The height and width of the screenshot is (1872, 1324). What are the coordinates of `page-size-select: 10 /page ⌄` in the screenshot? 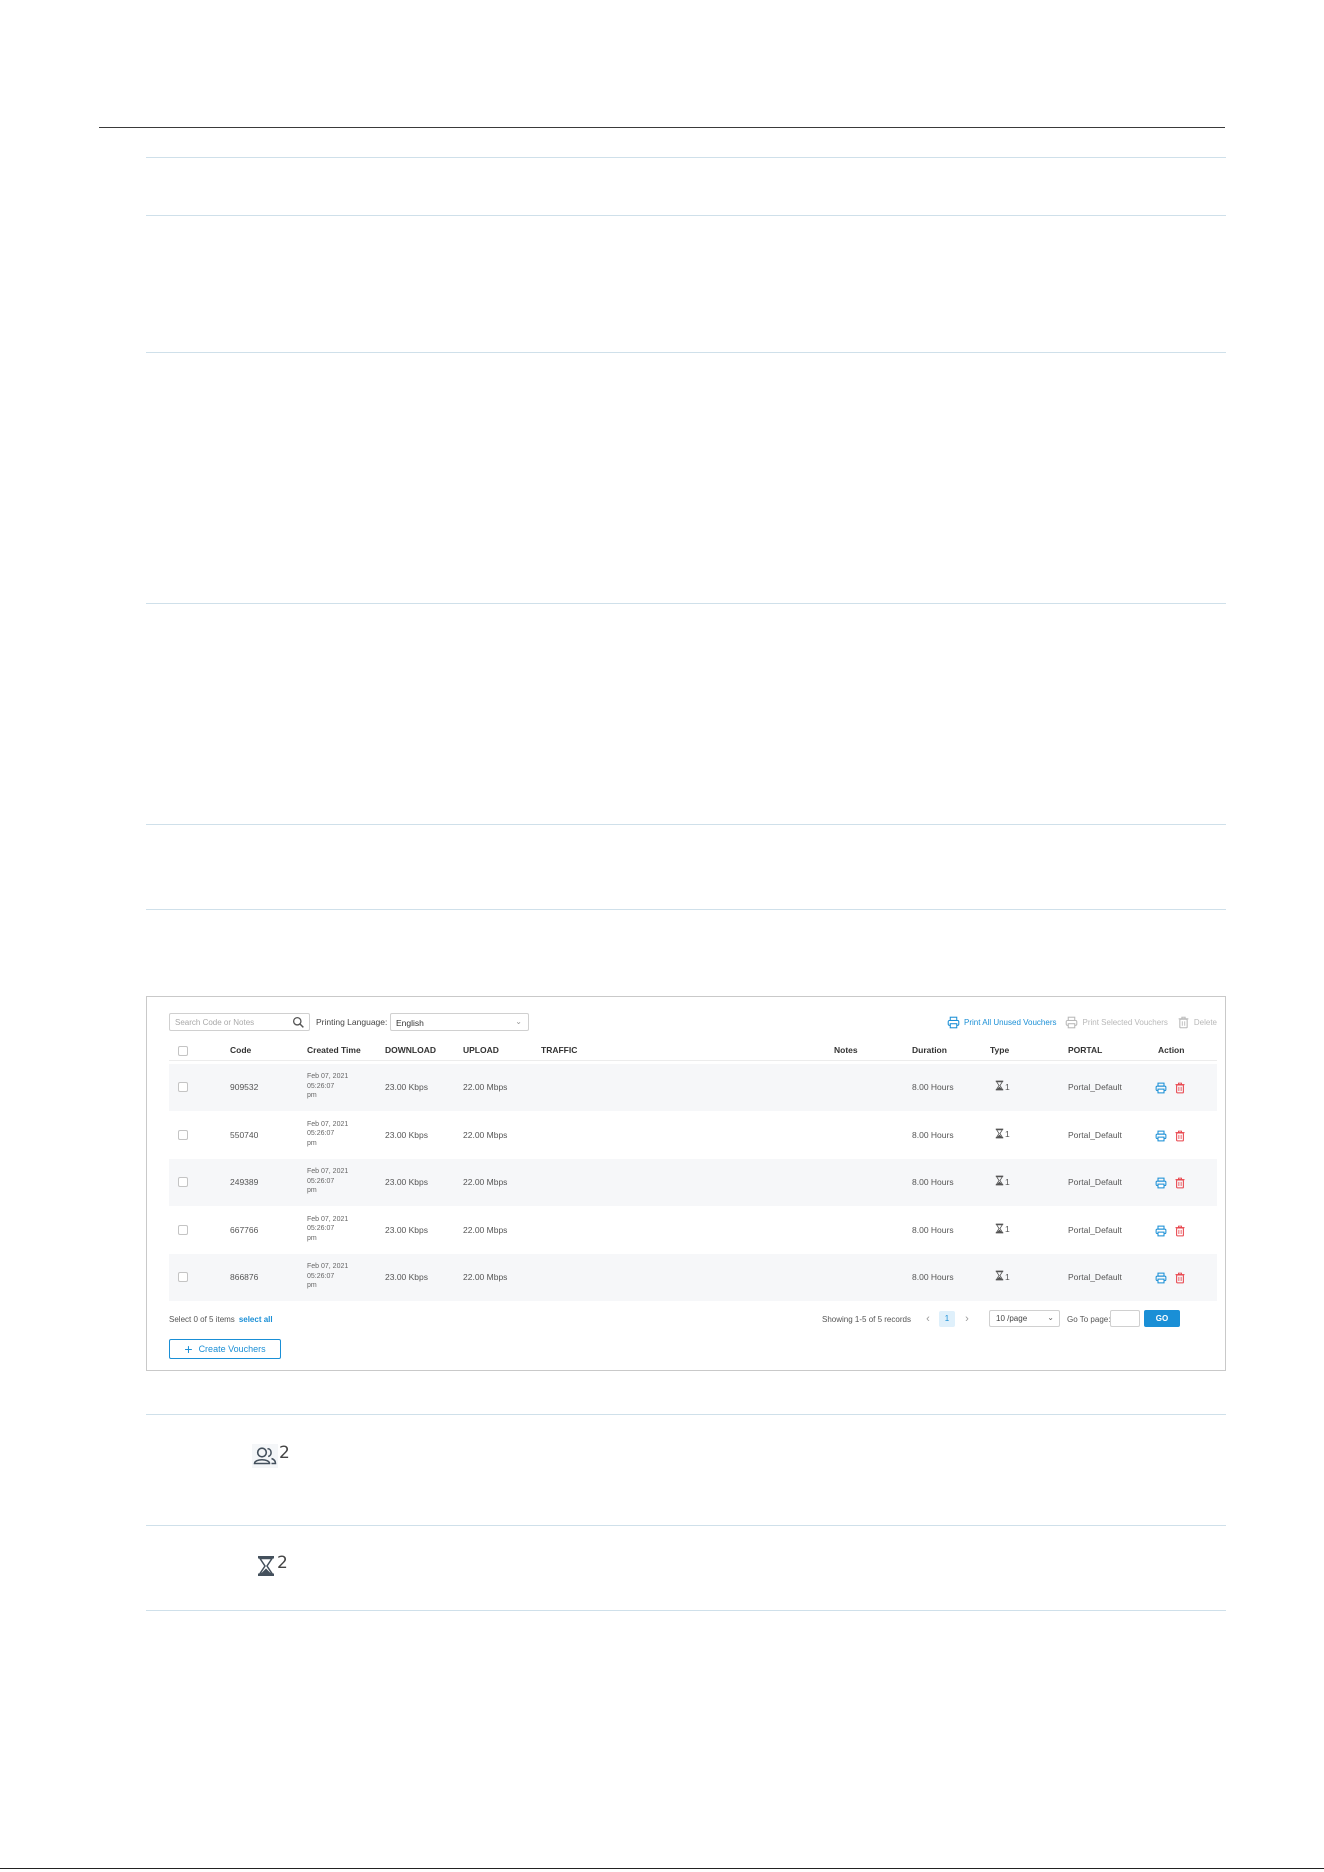 It's located at (1024, 1318).